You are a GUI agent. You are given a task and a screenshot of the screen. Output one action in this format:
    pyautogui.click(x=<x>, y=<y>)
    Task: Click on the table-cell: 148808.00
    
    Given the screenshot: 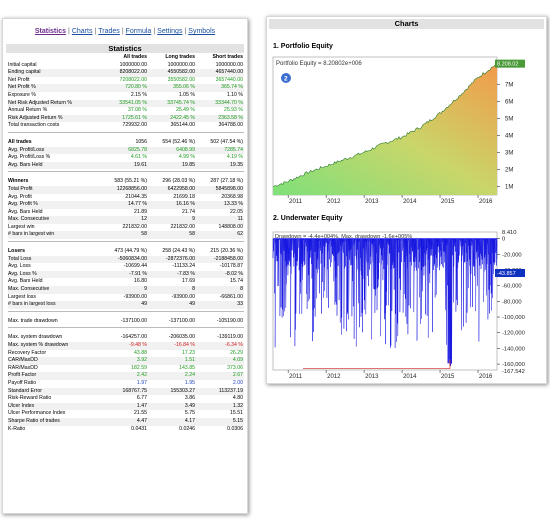 What is the action you would take?
    pyautogui.click(x=230, y=226)
    